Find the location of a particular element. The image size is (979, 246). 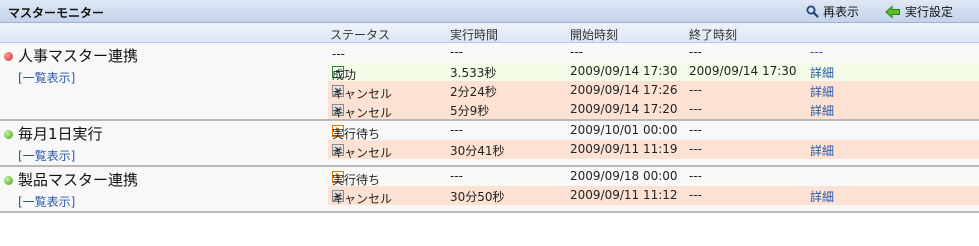

exec-time-cell: 30分50秒 is located at coordinates (477, 197).